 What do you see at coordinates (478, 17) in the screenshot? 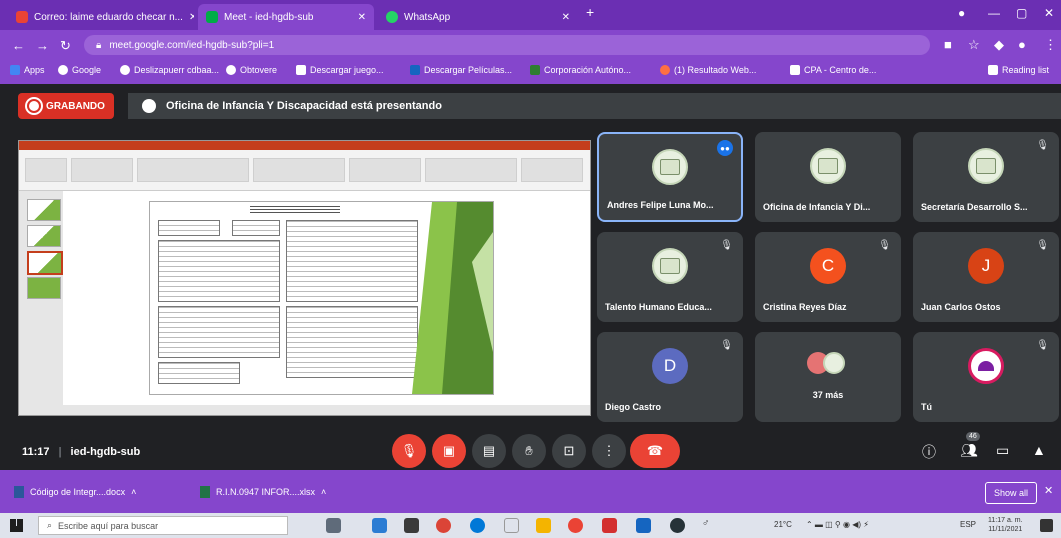
I see `tab-whatsapp: WhatsApp ✕` at bounding box center [478, 17].